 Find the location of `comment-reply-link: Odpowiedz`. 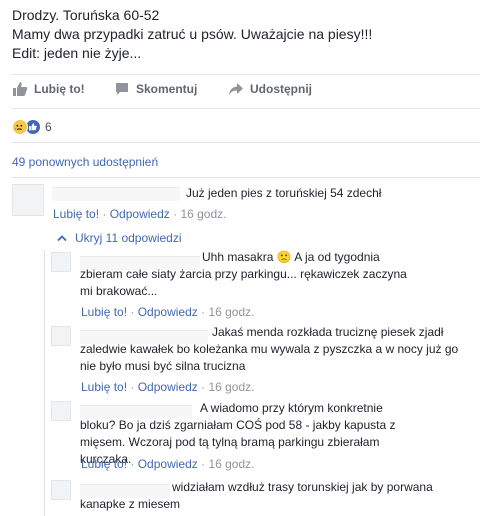

comment-reply-link: Odpowiedz is located at coordinates (140, 214).